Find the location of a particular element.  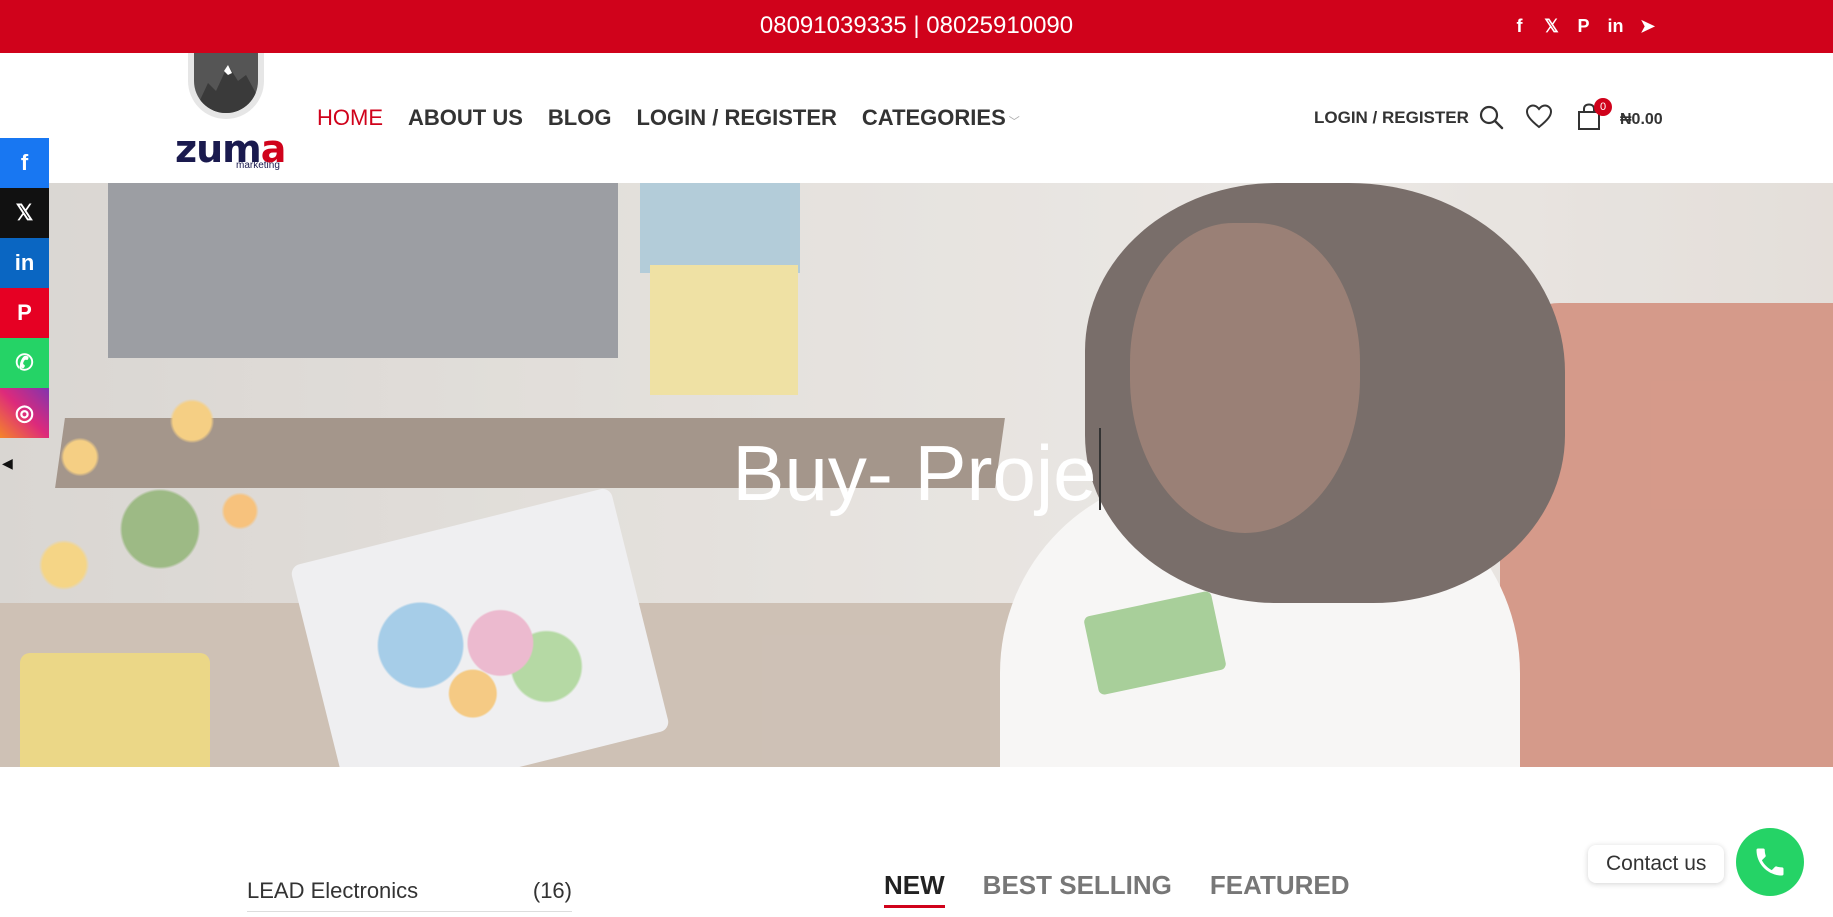

hero-title: Buy- Proje is located at coordinates (916, 473).